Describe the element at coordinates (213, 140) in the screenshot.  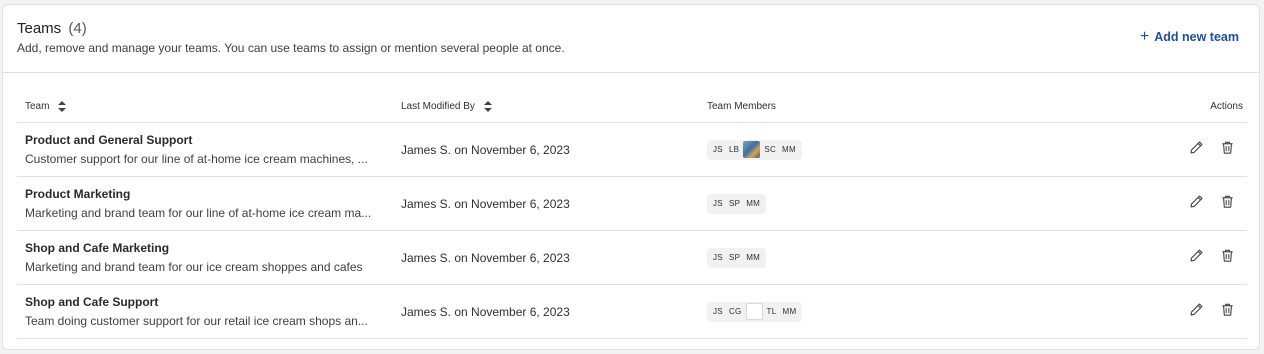
I see `team-name: Product and General Support` at that location.